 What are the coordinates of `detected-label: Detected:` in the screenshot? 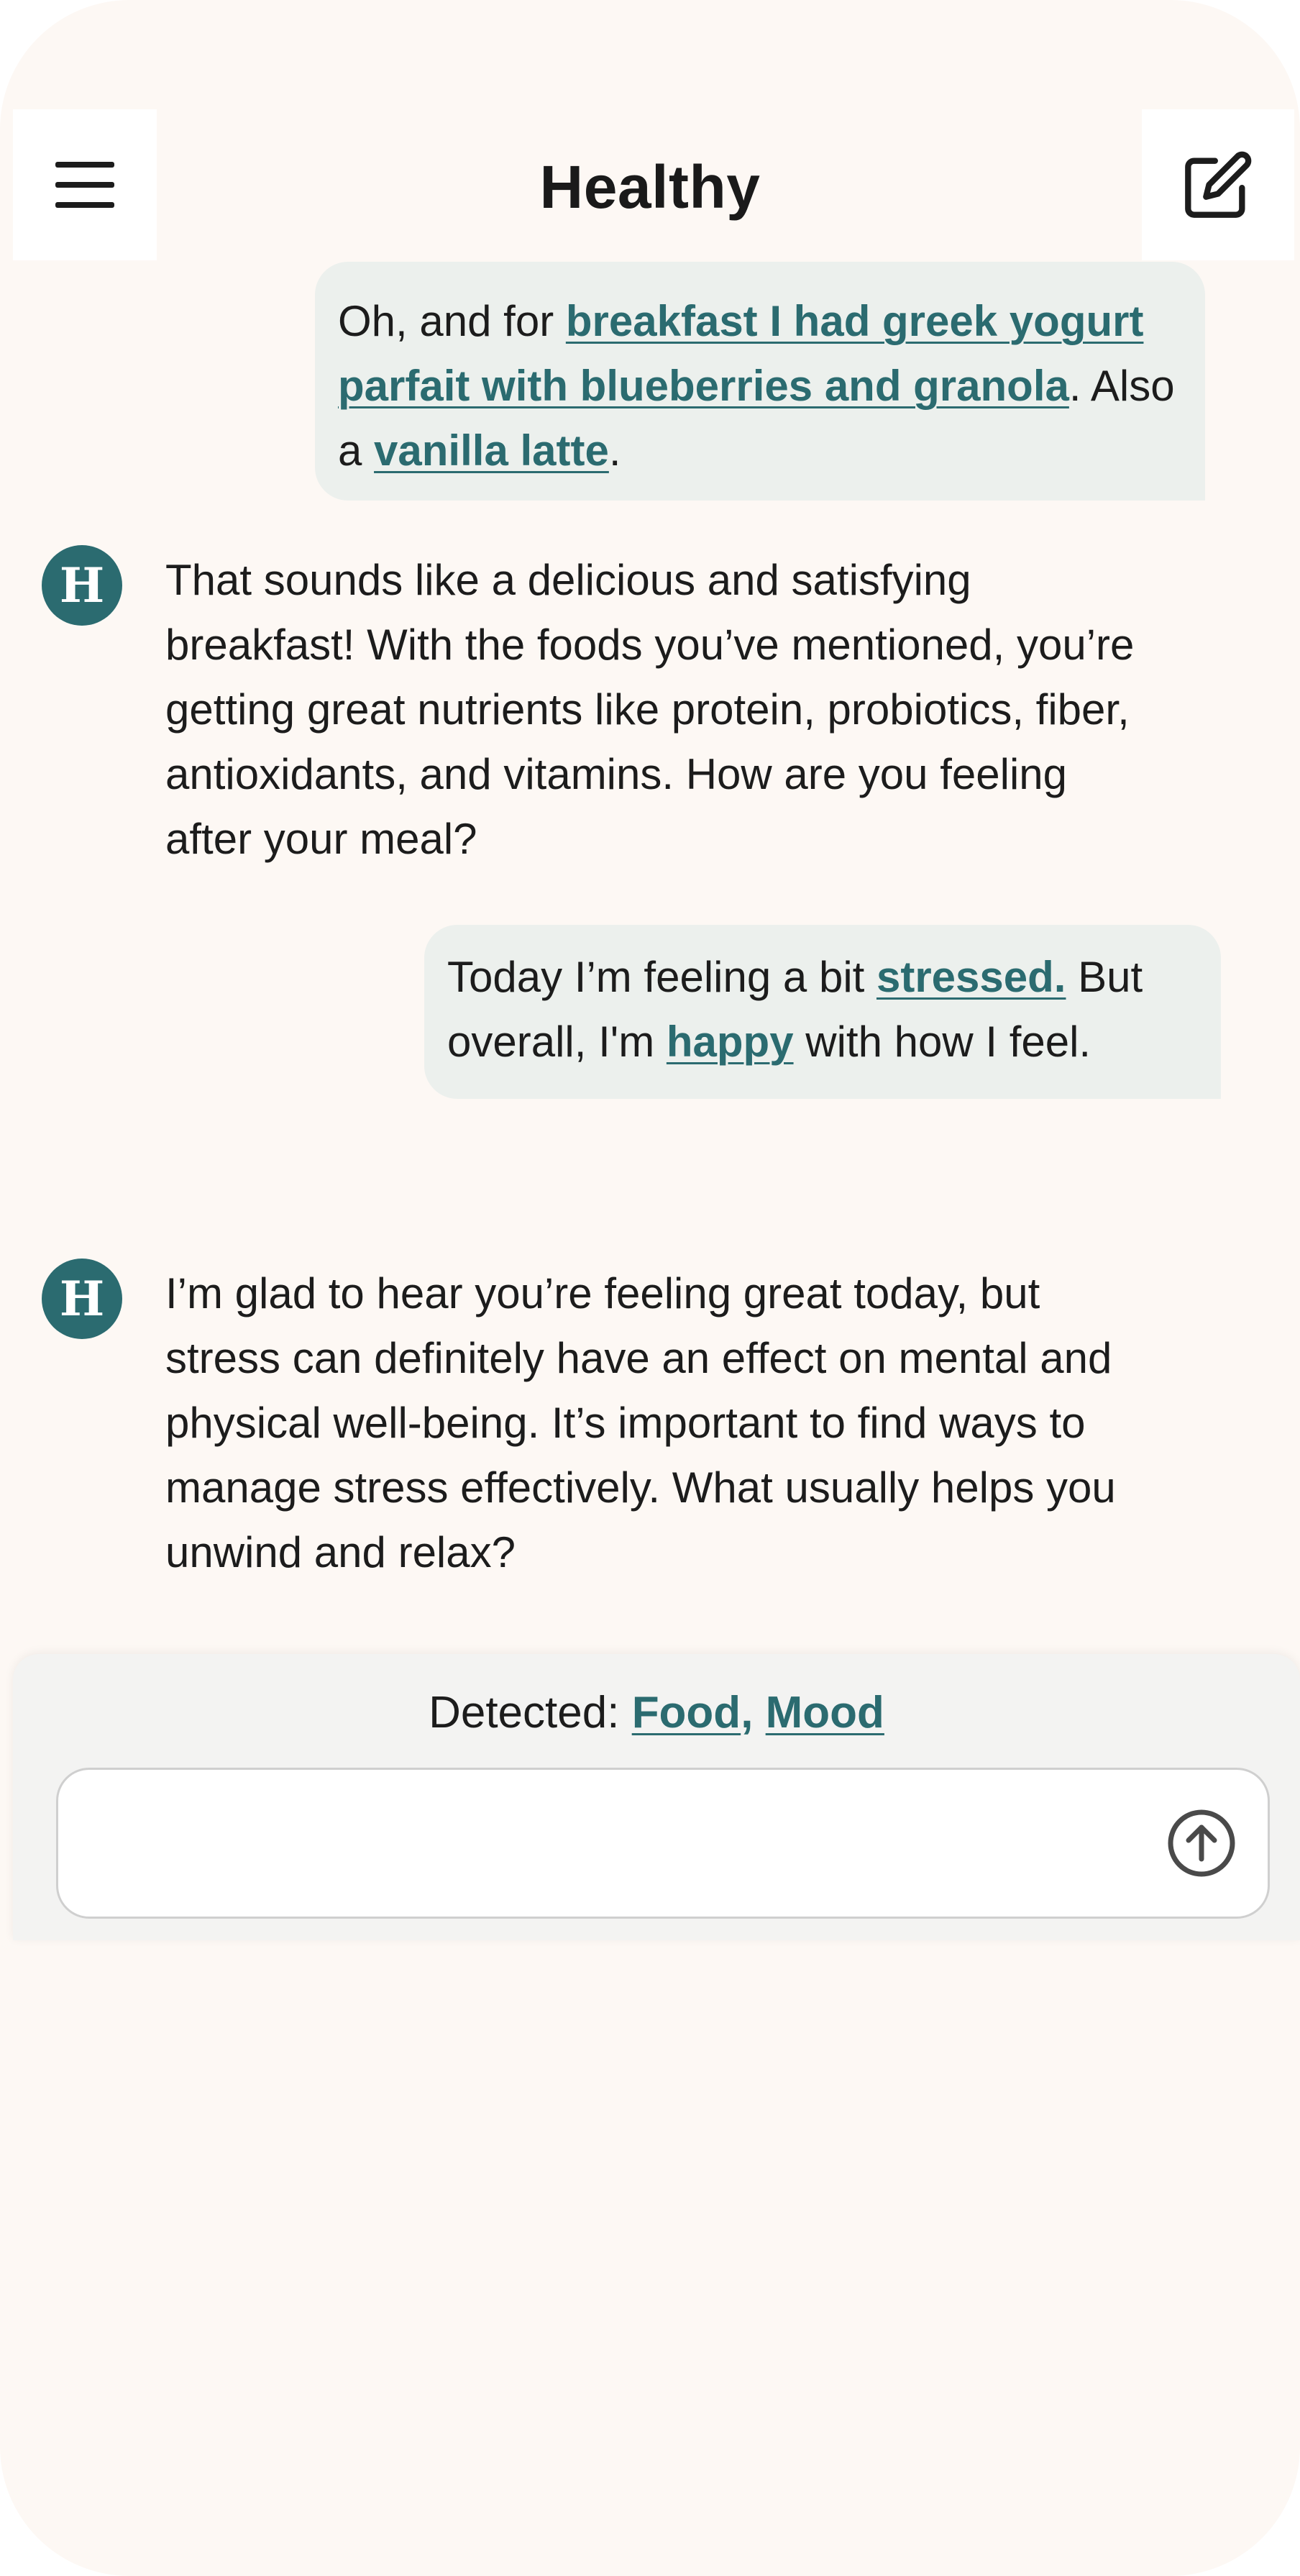 It's located at (524, 1712).